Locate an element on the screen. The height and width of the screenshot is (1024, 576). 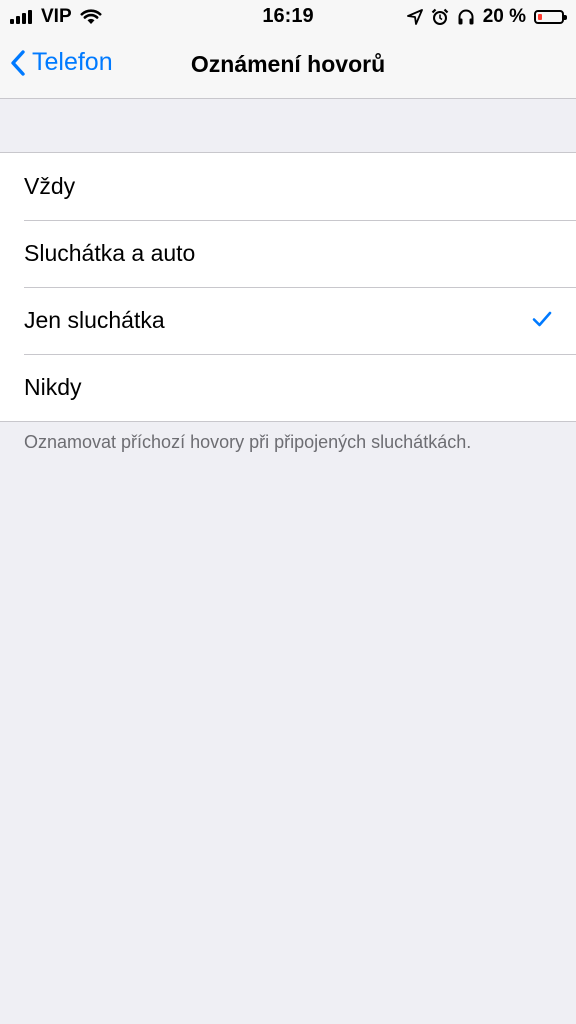
page-title: Oznámení hovorů is located at coordinates (288, 64).